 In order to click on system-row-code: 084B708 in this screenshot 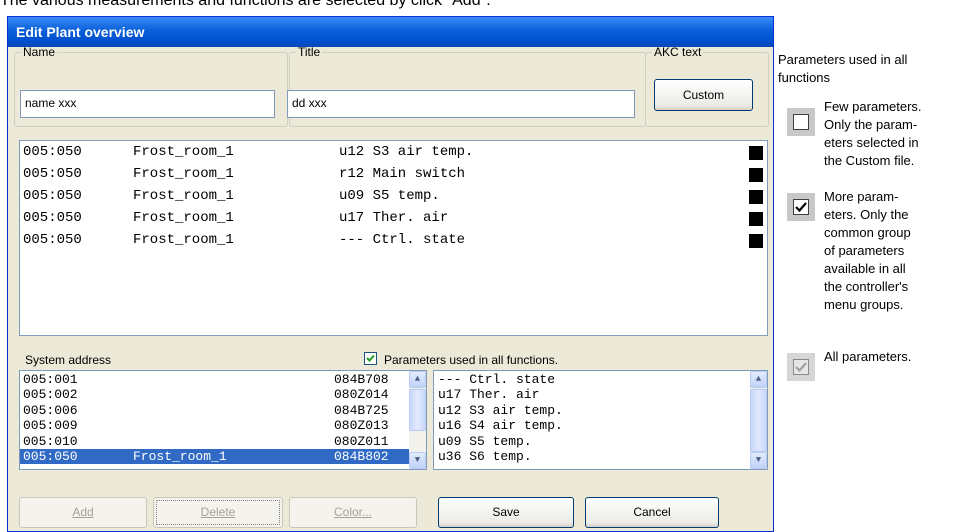, I will do `click(361, 379)`.